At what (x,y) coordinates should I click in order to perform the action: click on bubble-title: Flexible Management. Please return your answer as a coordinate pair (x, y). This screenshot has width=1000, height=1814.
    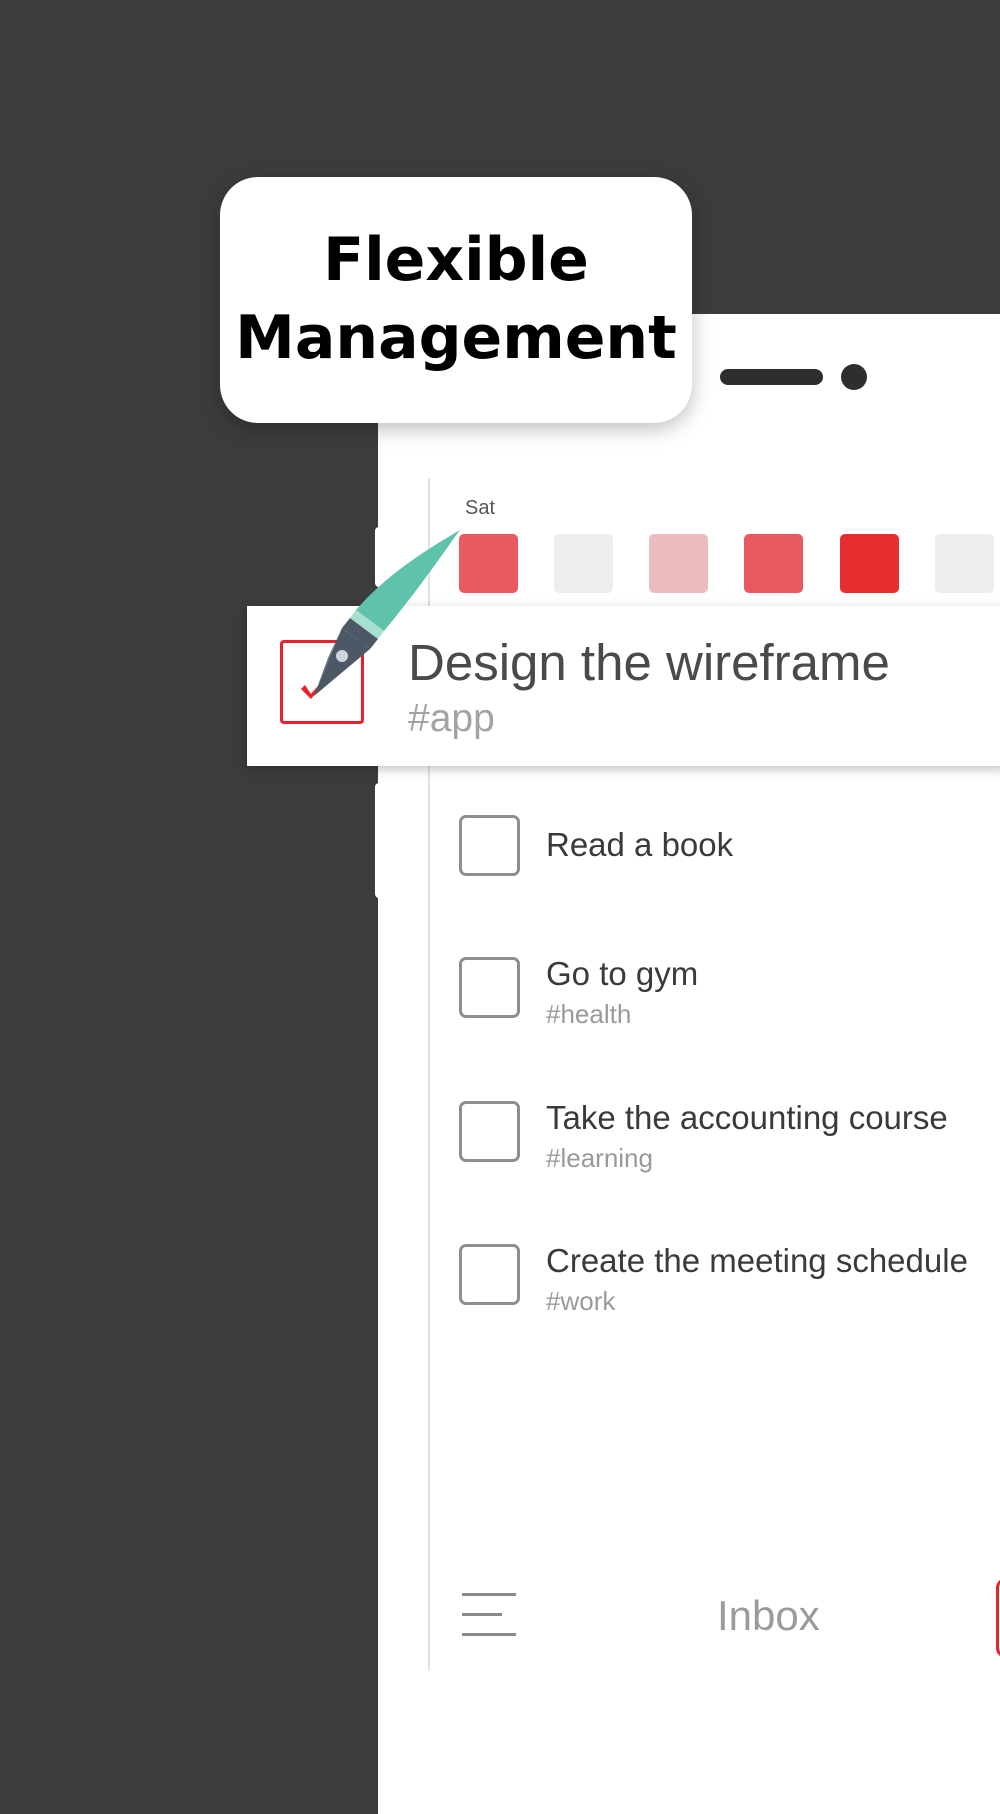
    Looking at the image, I should click on (456, 299).